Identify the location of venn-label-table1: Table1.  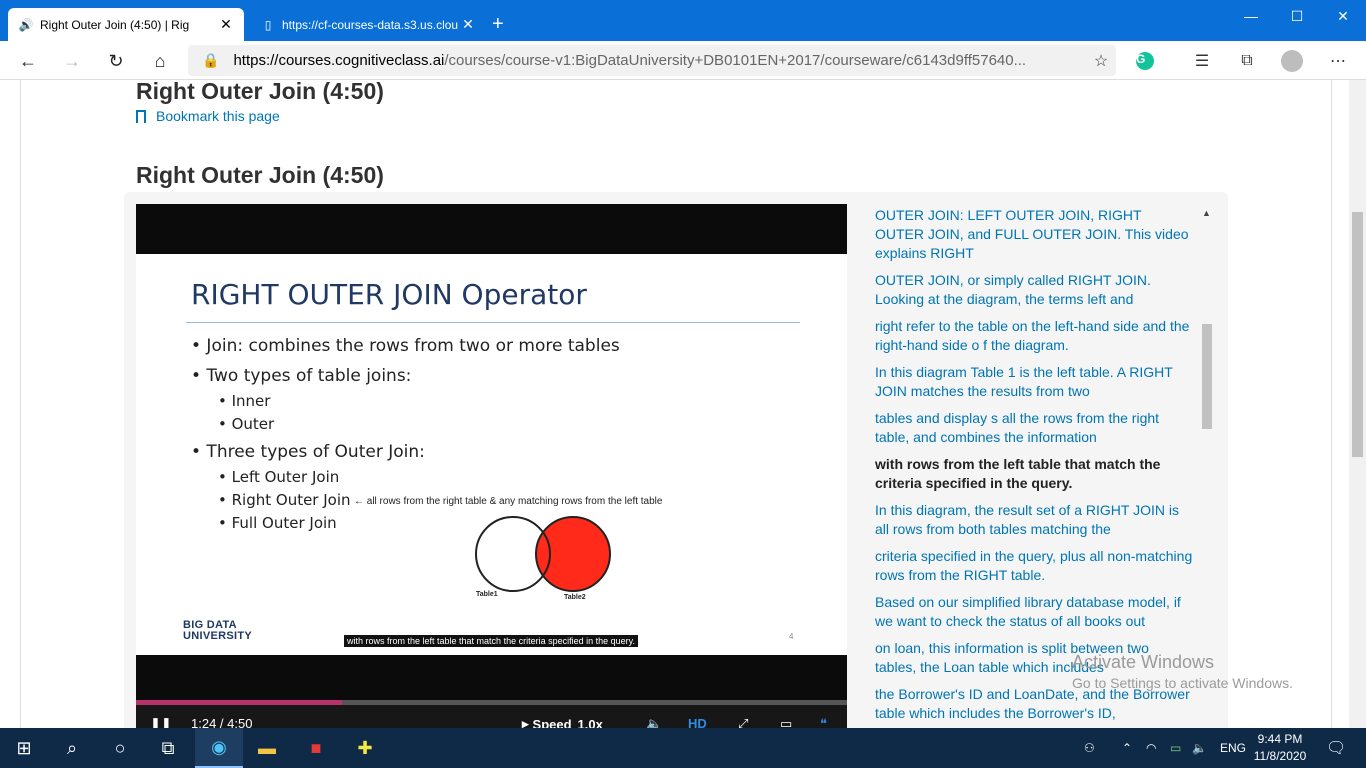
(487, 594).